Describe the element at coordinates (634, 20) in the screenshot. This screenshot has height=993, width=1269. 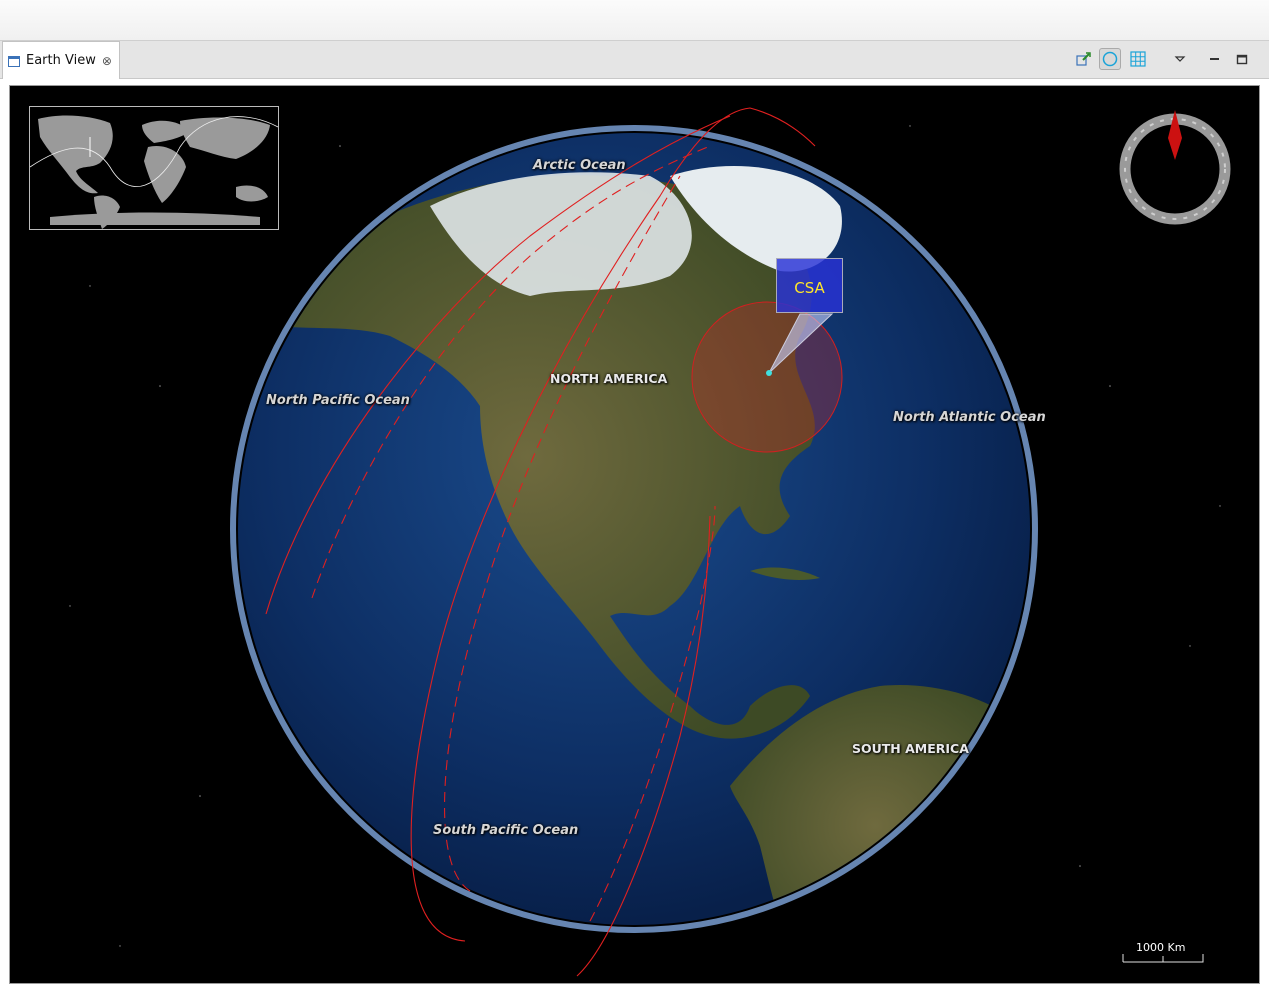
I see `window-top-band` at that location.